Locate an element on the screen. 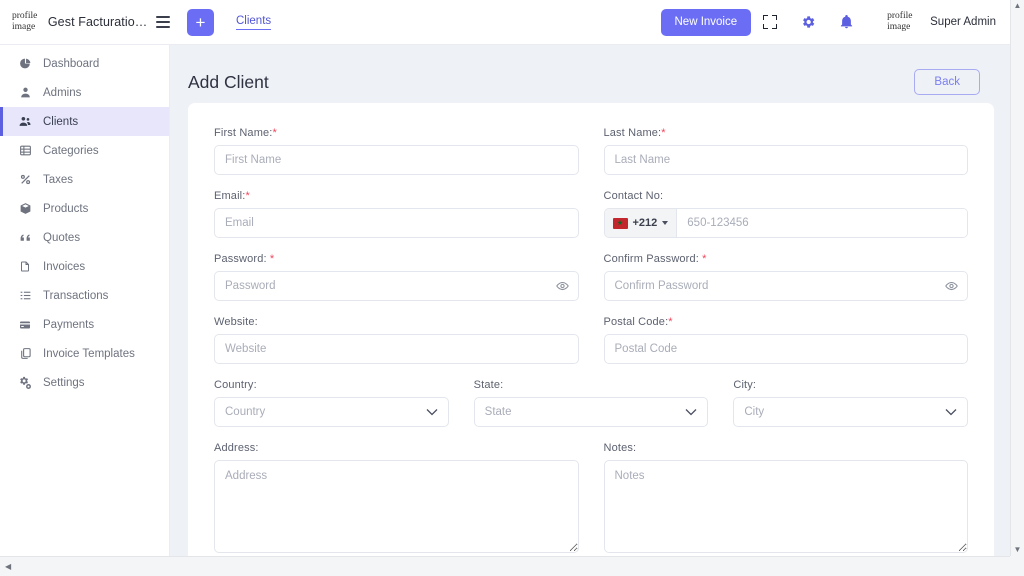 The height and width of the screenshot is (576, 1024). scroll-down-arrow: ▼ is located at coordinates (1018, 550).